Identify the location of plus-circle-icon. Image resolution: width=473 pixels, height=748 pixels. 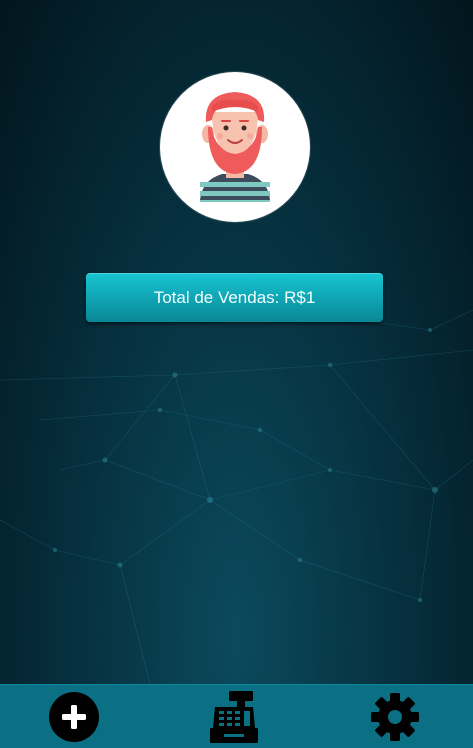
(74, 717).